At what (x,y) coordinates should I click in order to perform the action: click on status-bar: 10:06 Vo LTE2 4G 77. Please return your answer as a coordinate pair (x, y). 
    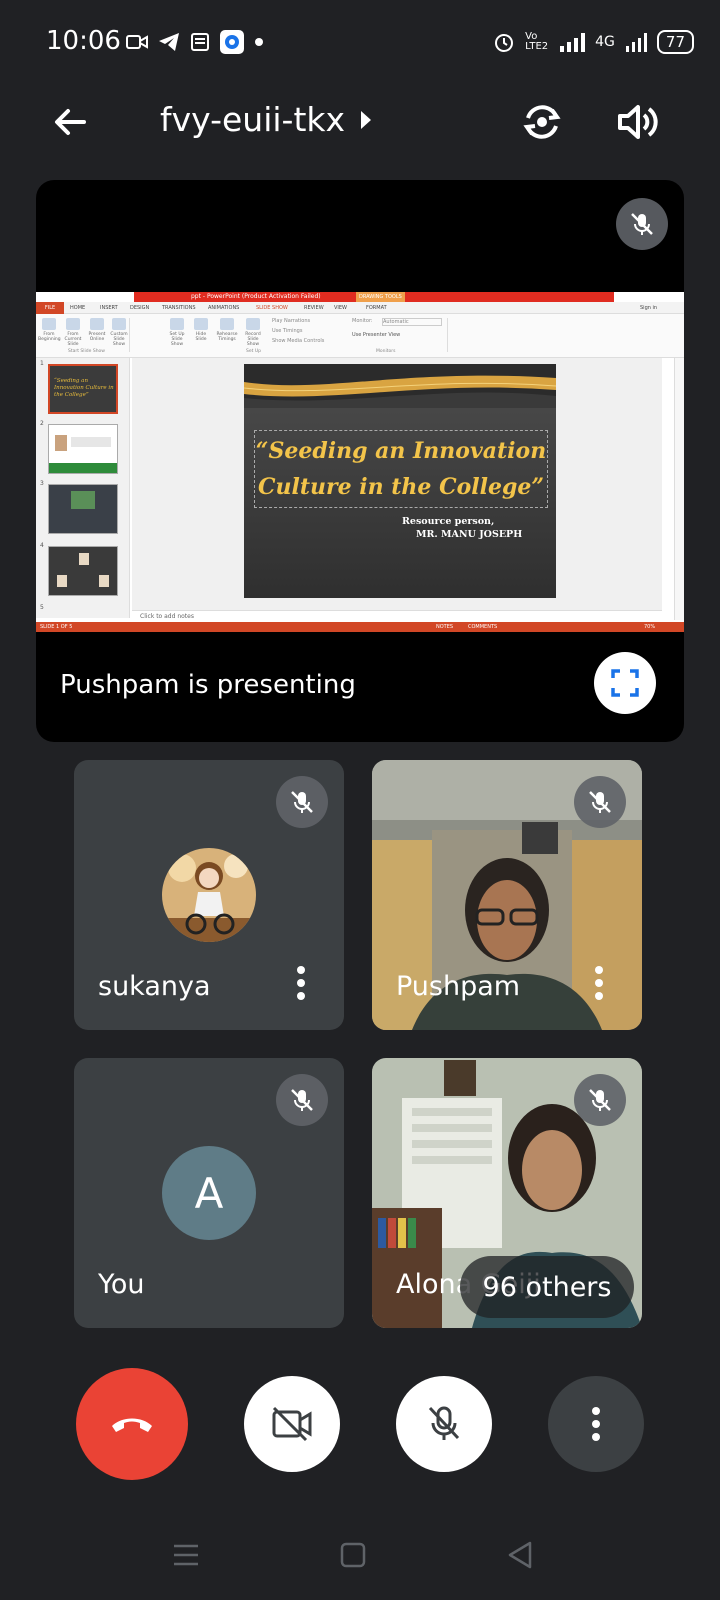
    Looking at the image, I should click on (360, 43).